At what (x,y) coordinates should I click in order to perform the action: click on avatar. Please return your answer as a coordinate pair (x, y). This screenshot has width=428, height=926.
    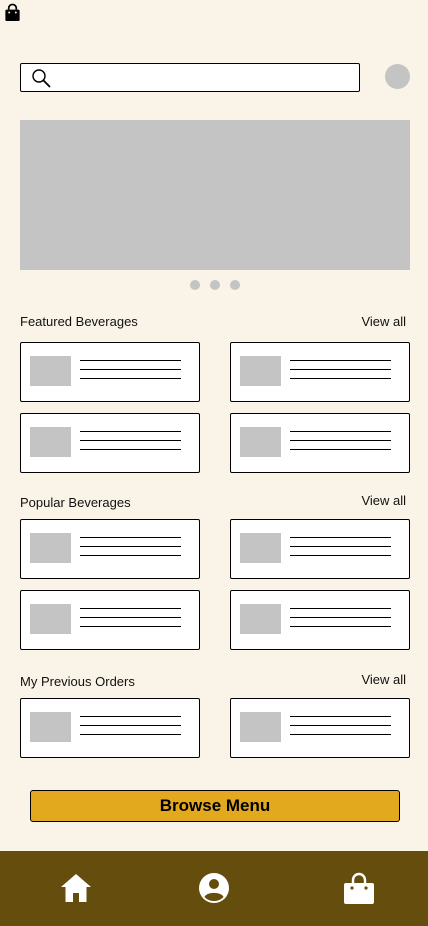
    Looking at the image, I should click on (397, 76).